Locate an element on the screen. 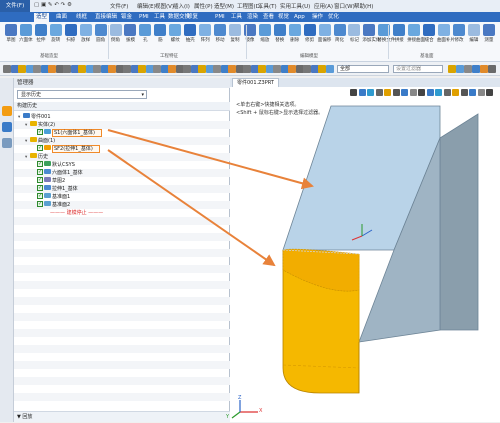  ribbon-button: 阵列 is located at coordinates (205, 33).